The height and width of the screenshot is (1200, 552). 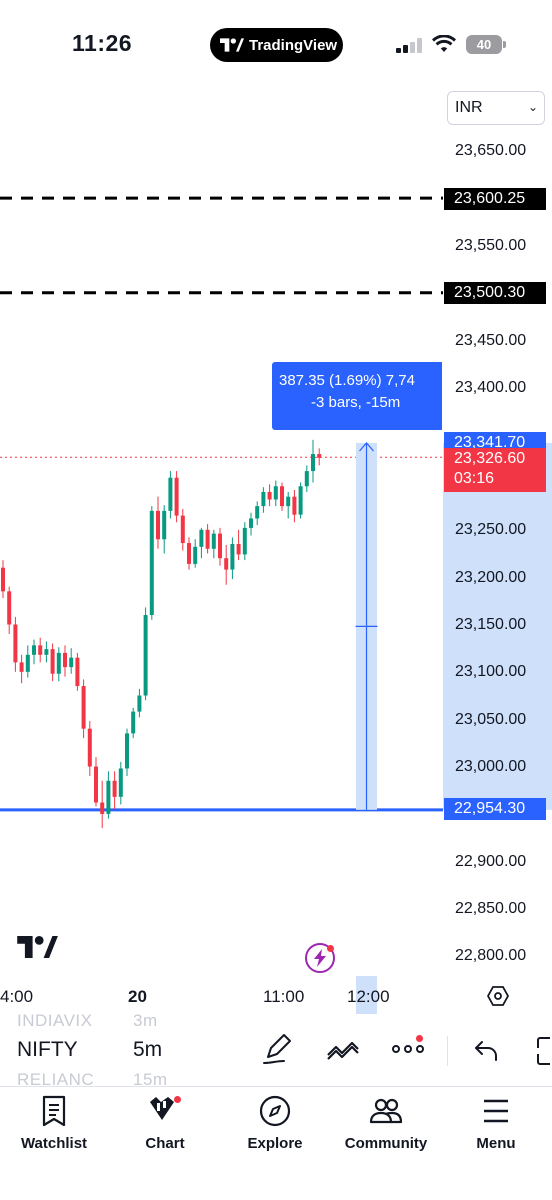 I want to click on price-tick: 22,850.00, so click(x=491, y=908).